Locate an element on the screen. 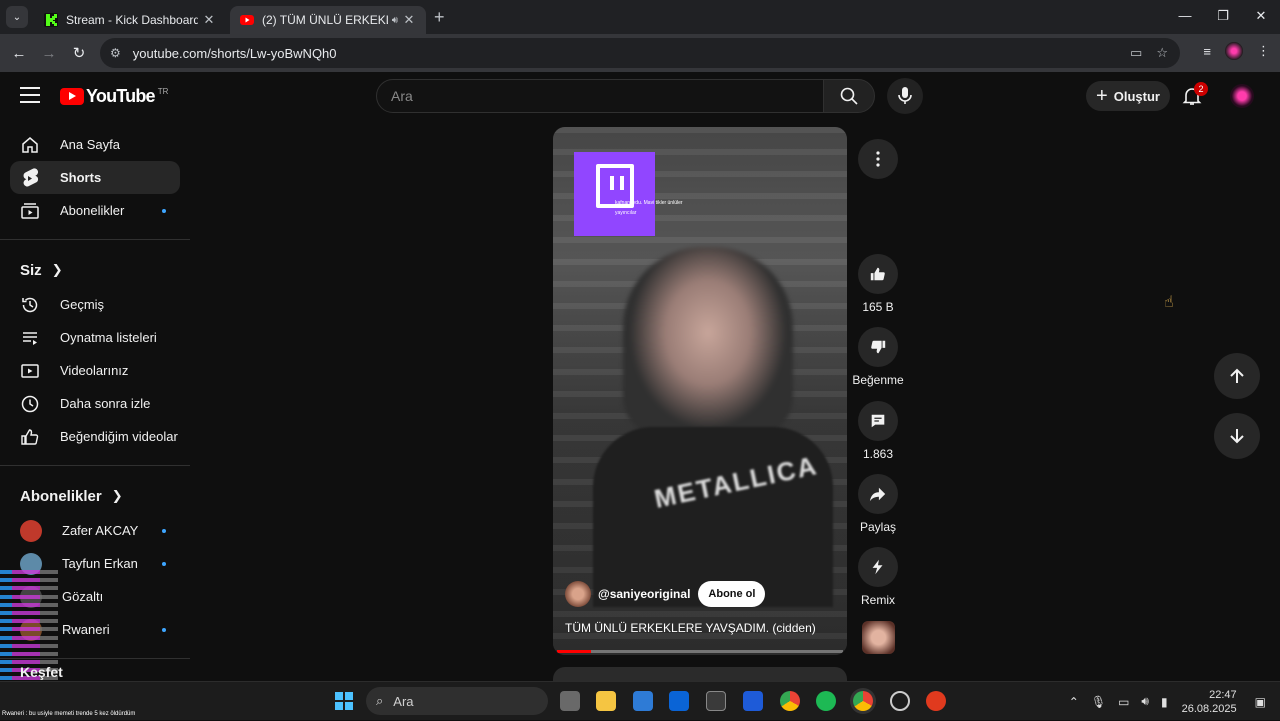 The height and width of the screenshot is (721, 1280). voice-search-button is located at coordinates (905, 96).